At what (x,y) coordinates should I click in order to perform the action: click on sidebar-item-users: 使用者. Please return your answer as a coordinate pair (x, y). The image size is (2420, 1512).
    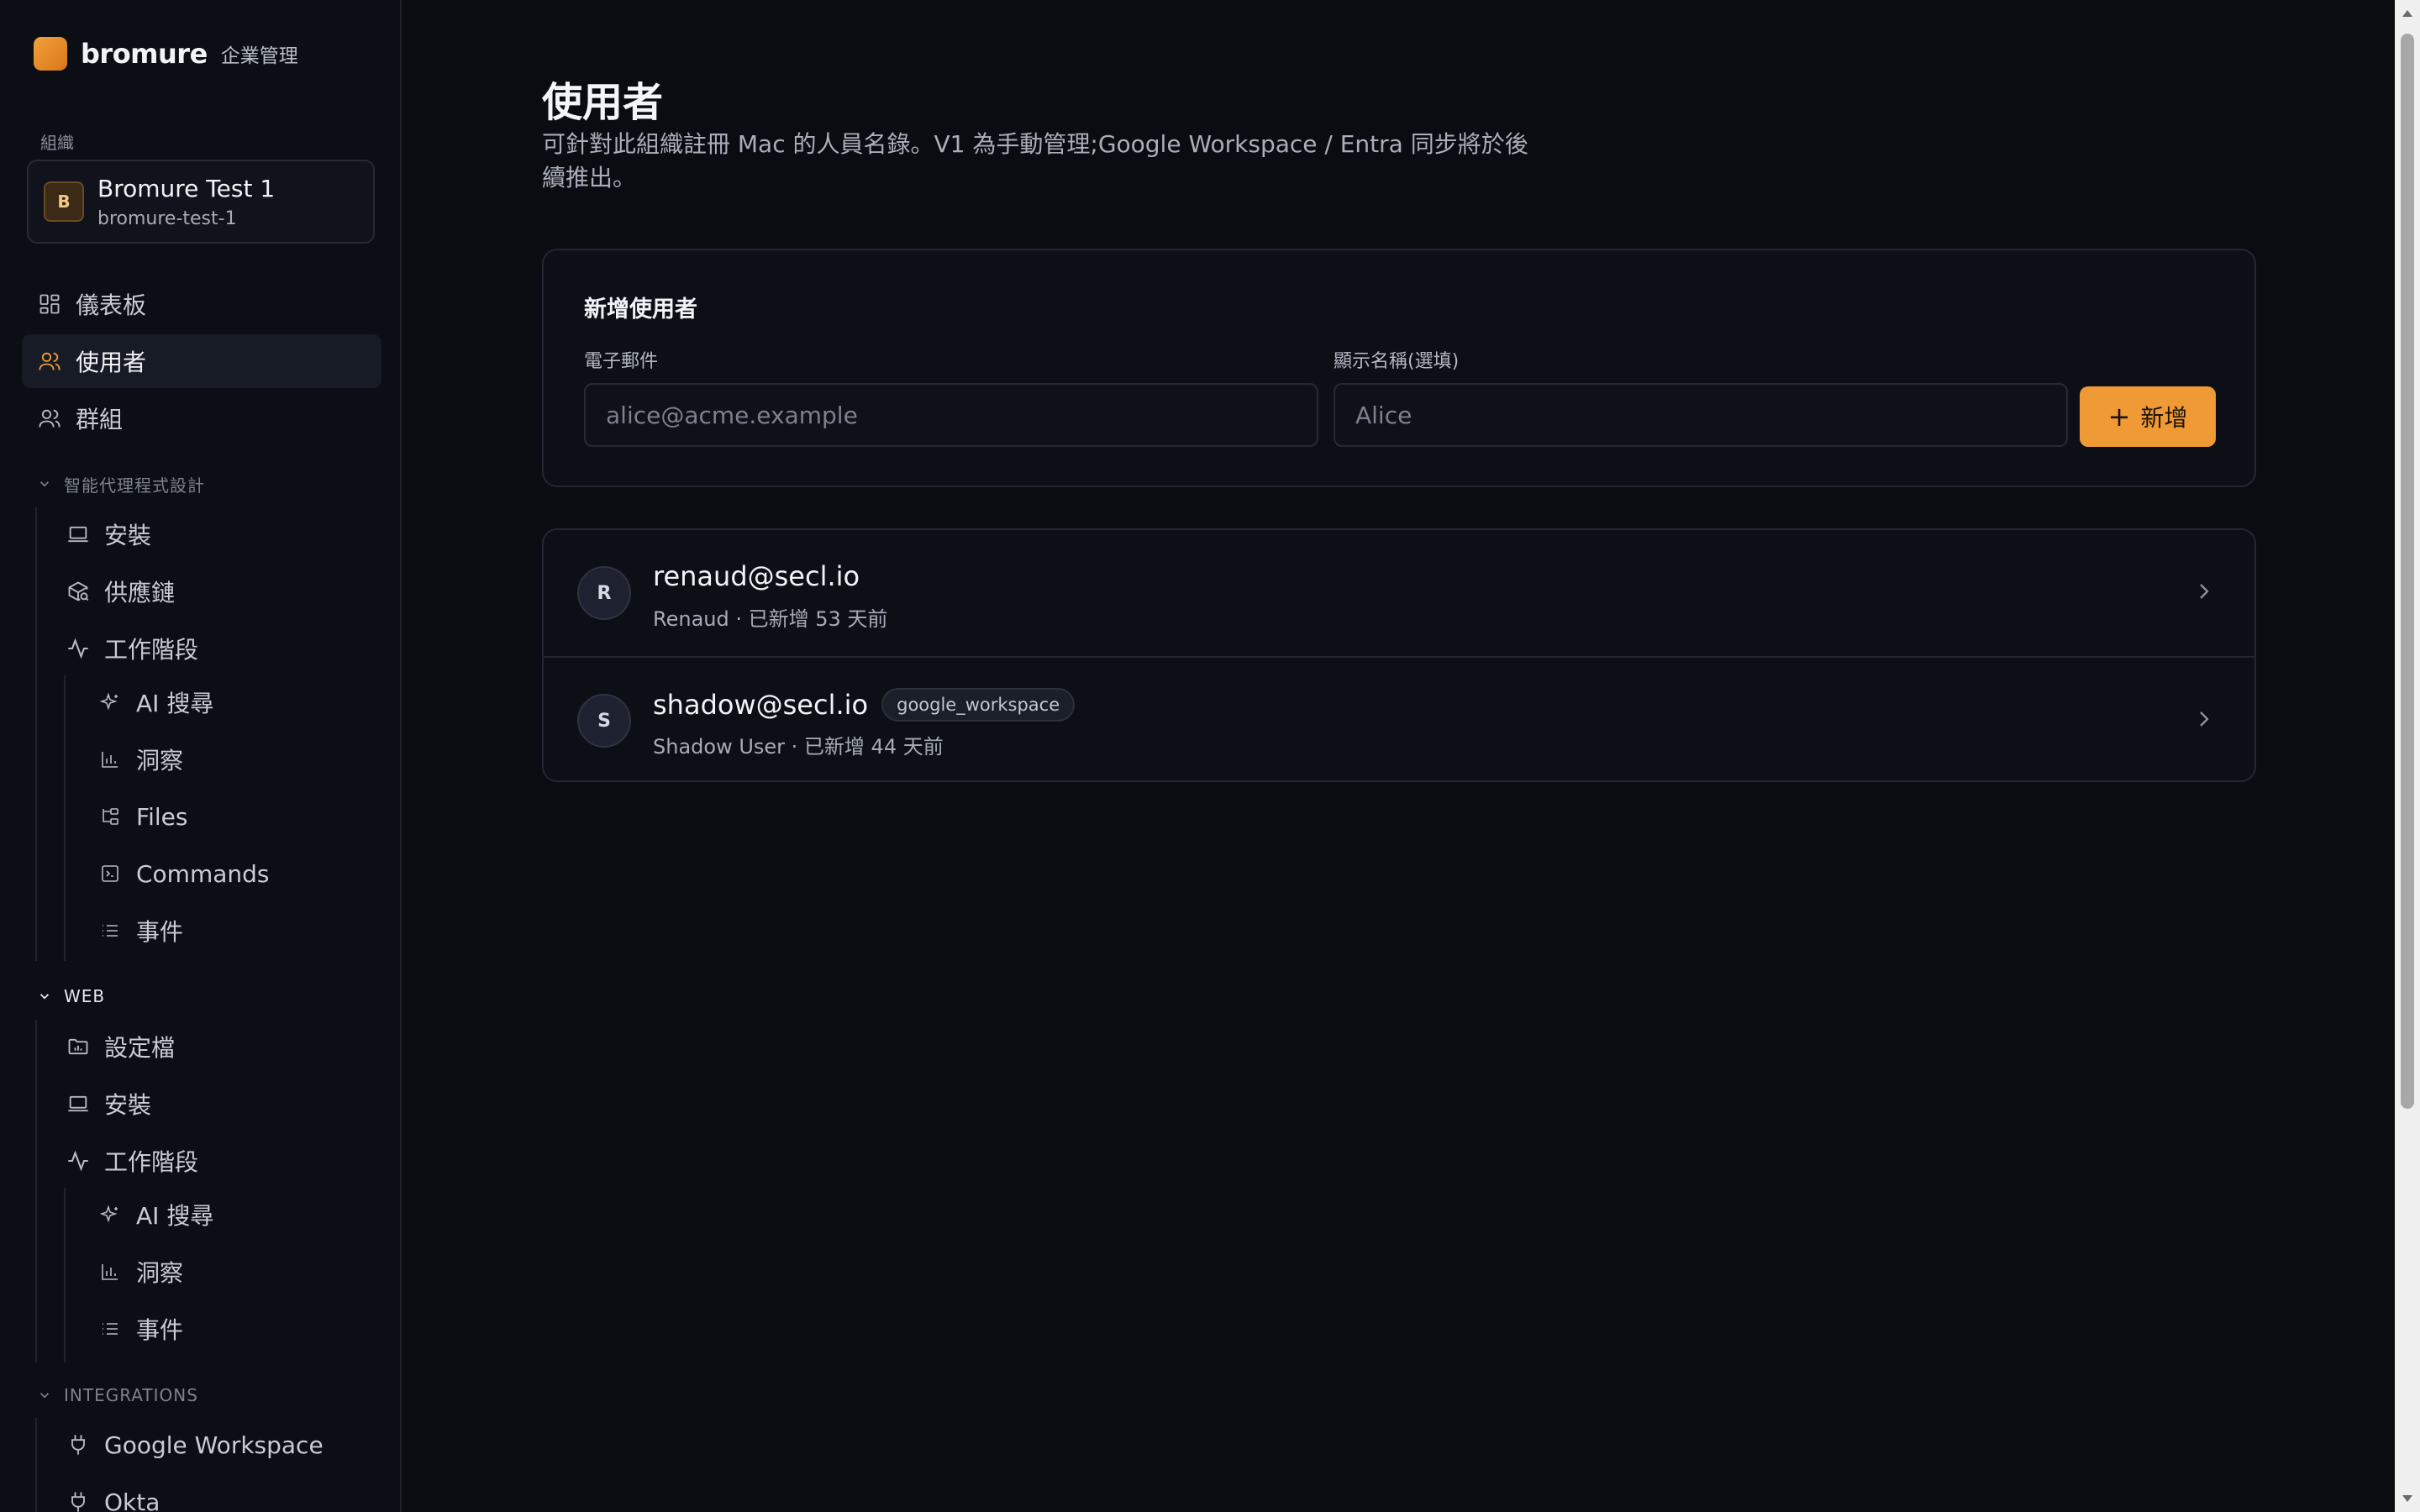
    Looking at the image, I should click on (202, 361).